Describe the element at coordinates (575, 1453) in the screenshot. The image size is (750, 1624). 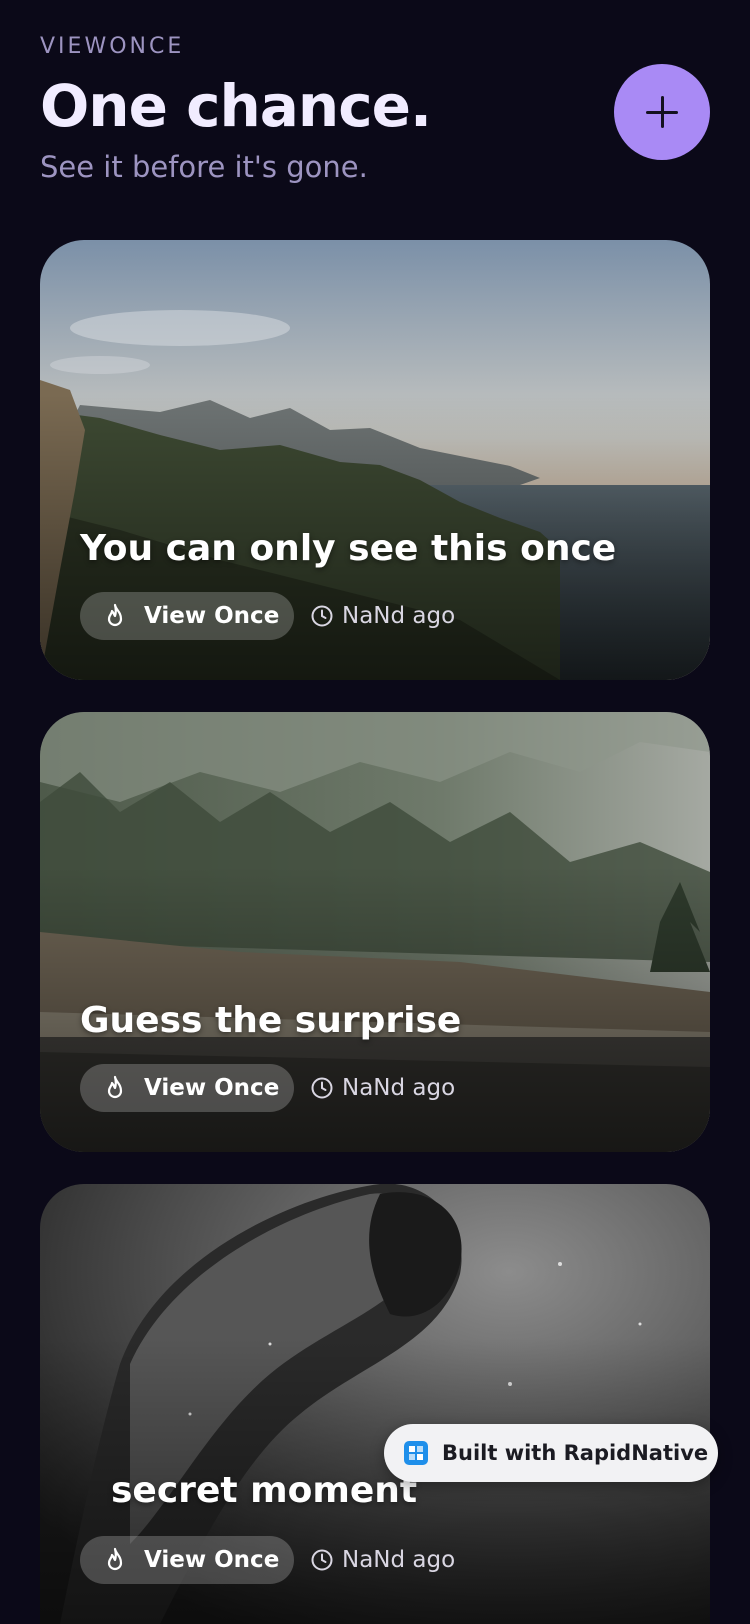
I see `built-with-label: Built with RapidNative` at that location.